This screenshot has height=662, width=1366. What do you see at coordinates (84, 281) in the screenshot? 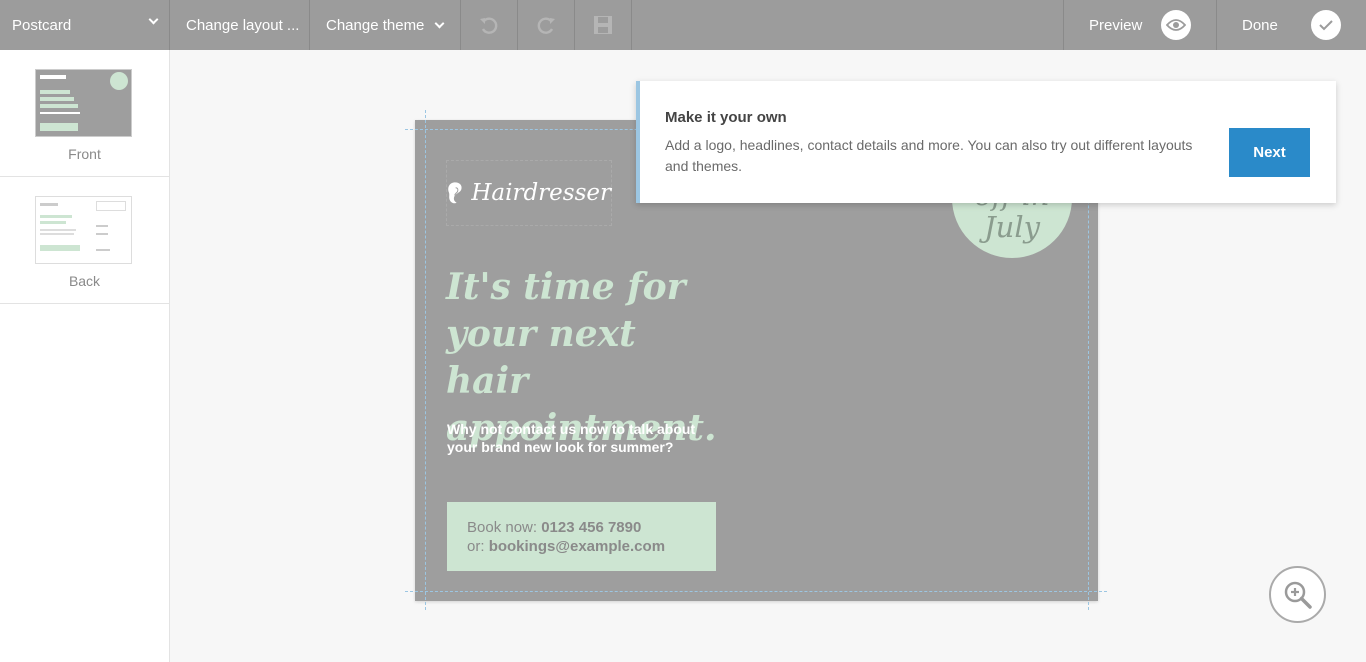
I see `page-label-back: Back` at bounding box center [84, 281].